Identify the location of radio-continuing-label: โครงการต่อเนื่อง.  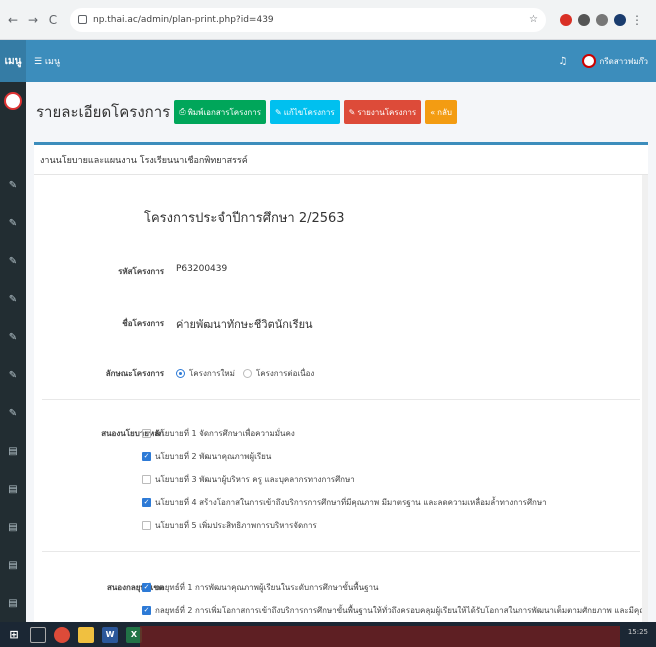
(285, 373).